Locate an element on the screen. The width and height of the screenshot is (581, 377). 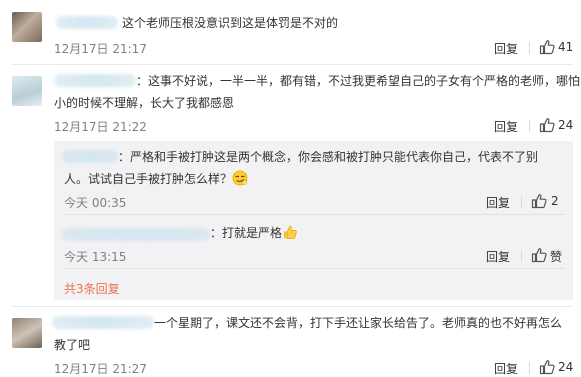
like-label: 赞 is located at coordinates (556, 257).